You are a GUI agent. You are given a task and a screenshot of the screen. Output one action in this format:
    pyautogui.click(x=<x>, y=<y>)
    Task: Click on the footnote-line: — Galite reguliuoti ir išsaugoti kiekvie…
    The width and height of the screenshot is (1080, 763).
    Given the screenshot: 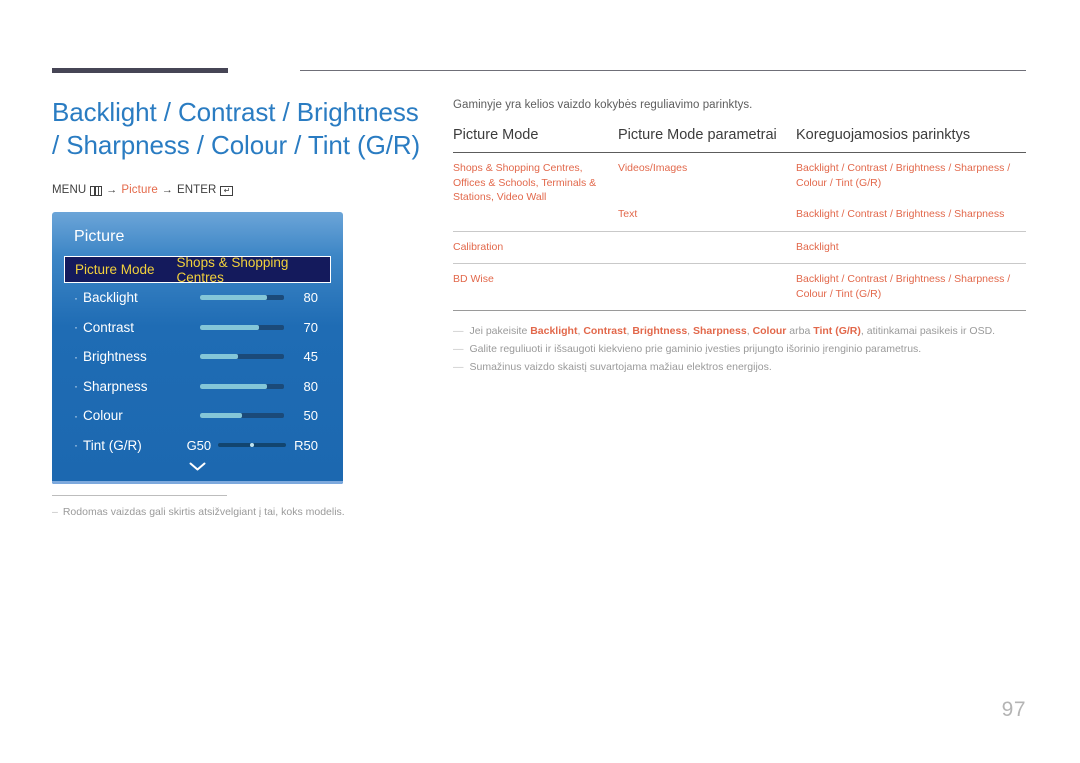 What is the action you would take?
    pyautogui.click(x=739, y=349)
    